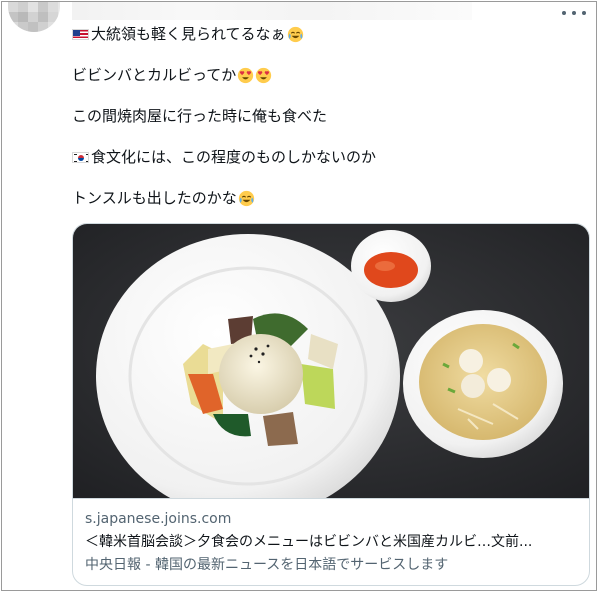  What do you see at coordinates (267, 565) in the screenshot?
I see `card-description: 中央日報 - 韓国の最新ニュースを日本語でサービスします` at bounding box center [267, 565].